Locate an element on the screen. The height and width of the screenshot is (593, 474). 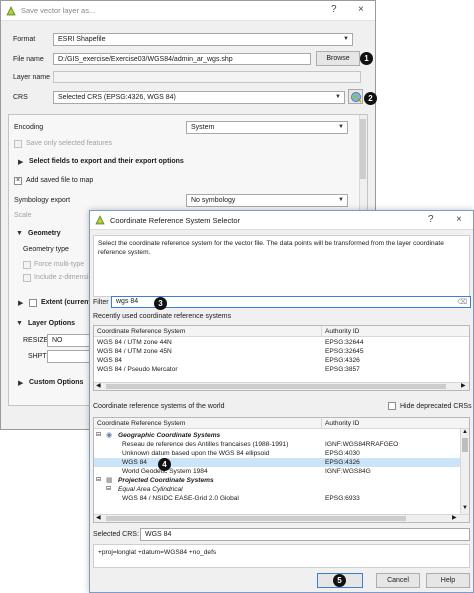
tree-group-row: ⊟ ◉ Geographic Coordinate Systems is located at coordinates (277, 435).